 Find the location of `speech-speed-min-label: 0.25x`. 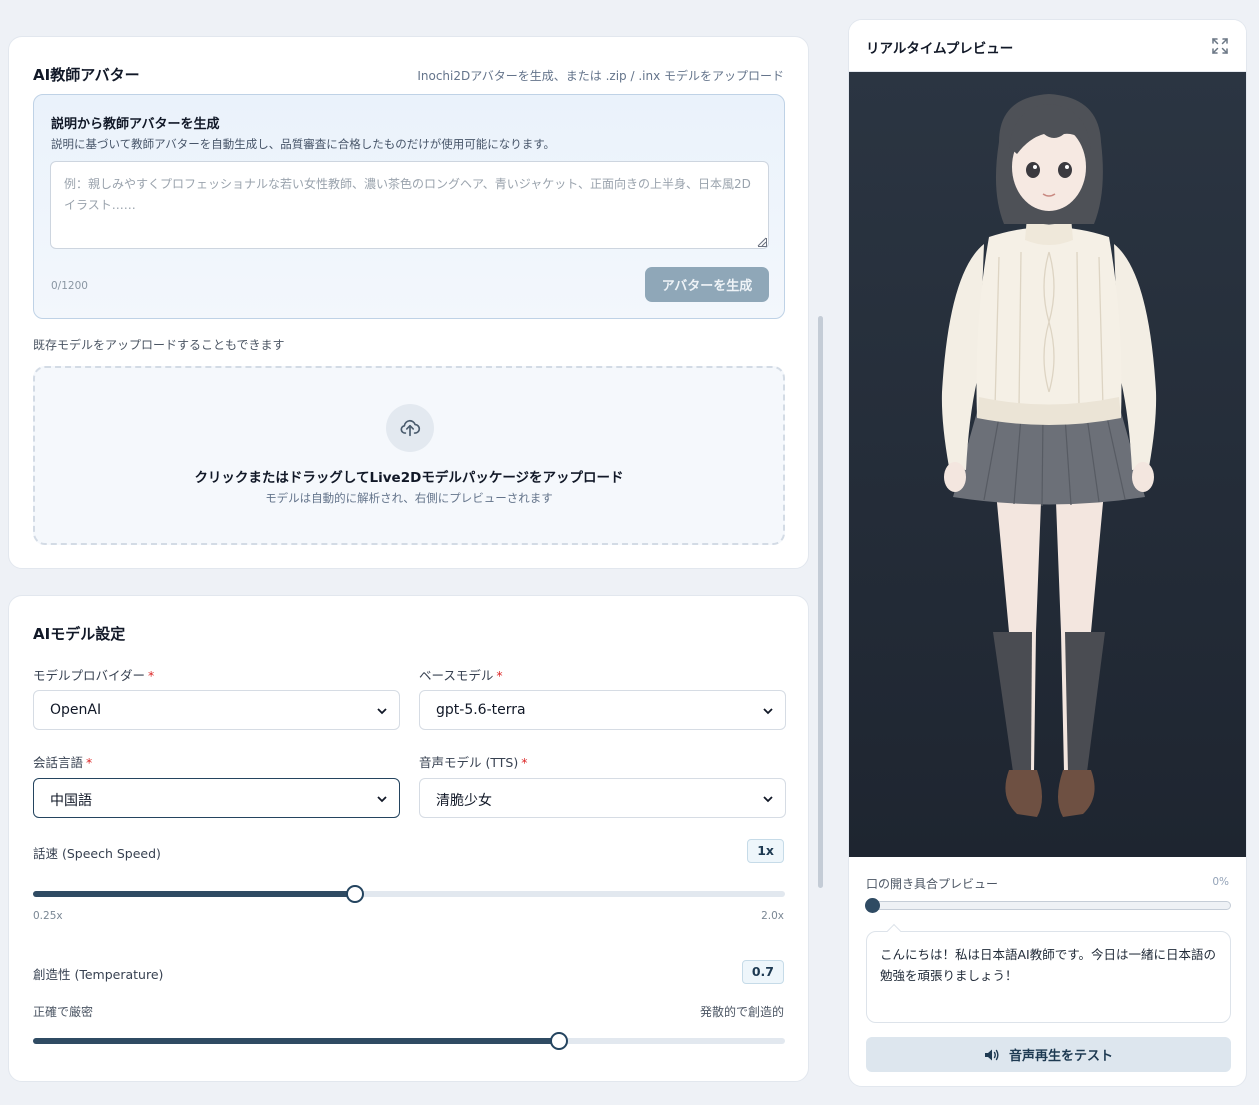

speech-speed-min-label: 0.25x is located at coordinates (48, 916).